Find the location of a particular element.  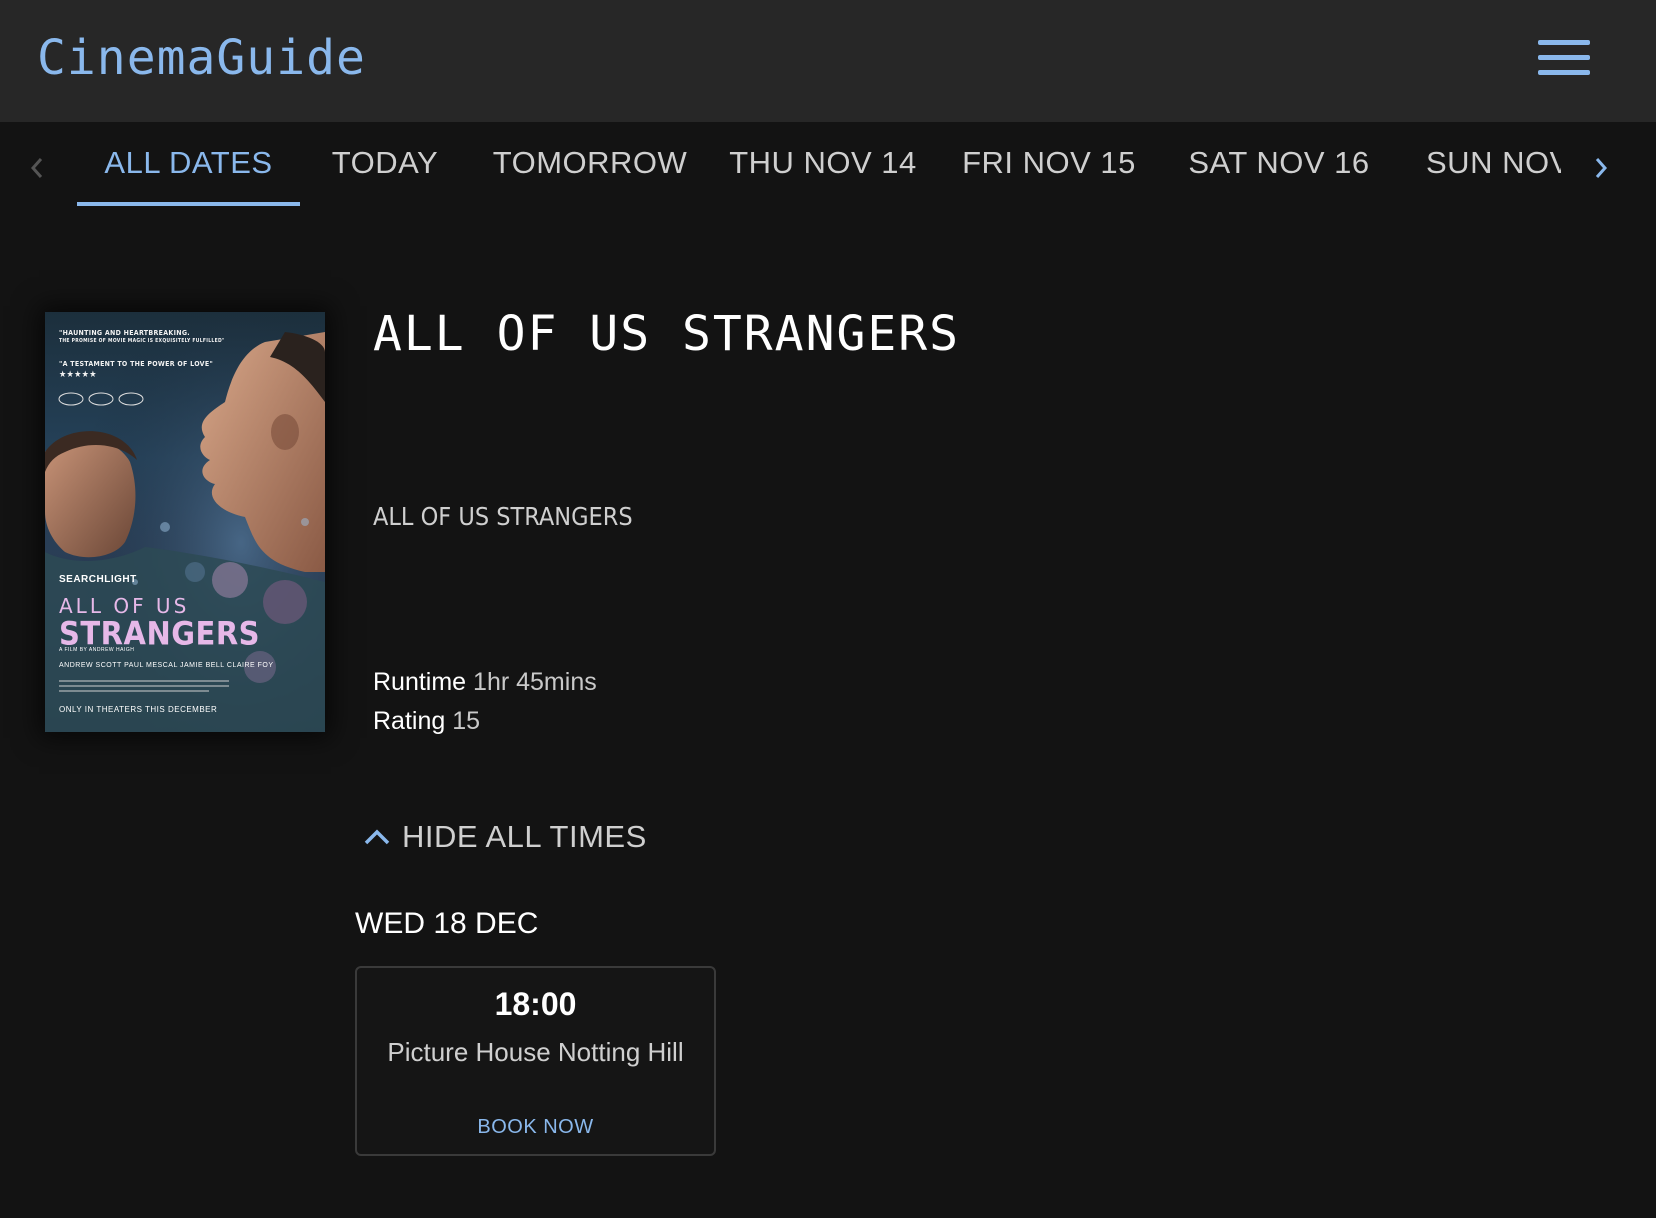

brand-logo: CinemaGuide is located at coordinates (201, 58).